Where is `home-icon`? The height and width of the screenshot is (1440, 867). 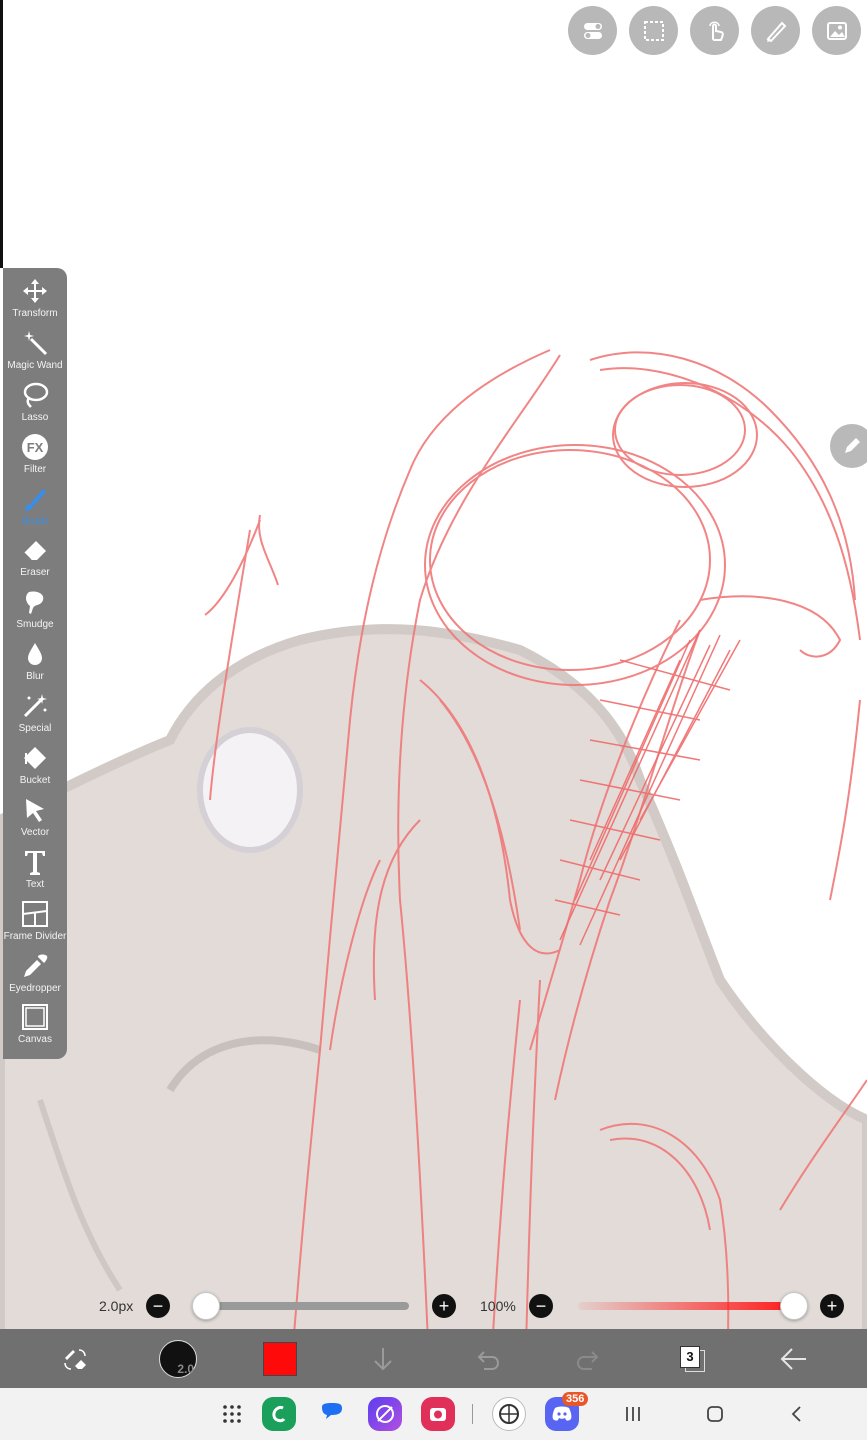 home-icon is located at coordinates (715, 1414).